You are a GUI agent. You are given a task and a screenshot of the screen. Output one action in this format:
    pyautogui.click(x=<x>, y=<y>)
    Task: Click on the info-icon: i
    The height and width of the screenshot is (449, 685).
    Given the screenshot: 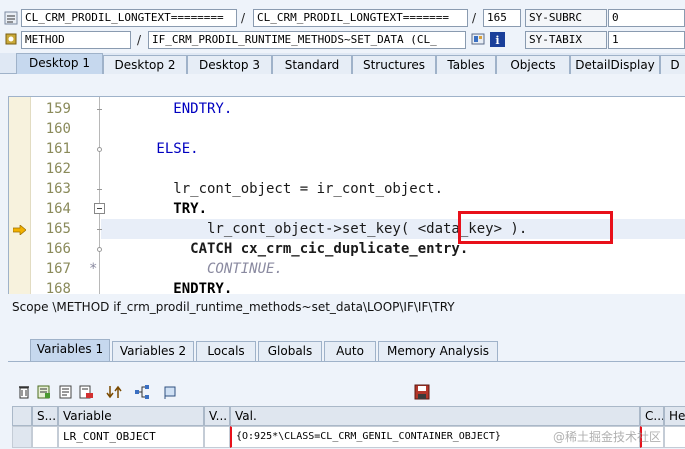 What is the action you would take?
    pyautogui.click(x=497, y=39)
    